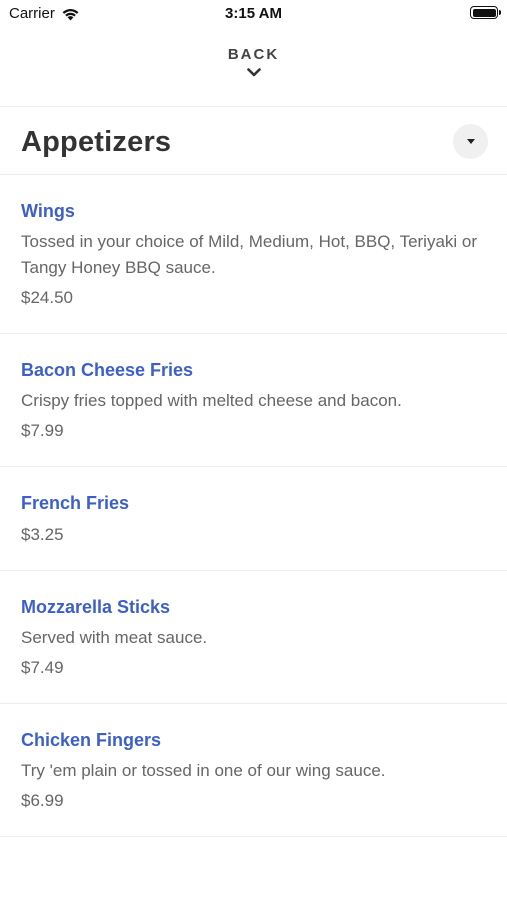 This screenshot has width=507, height=900. I want to click on item-price: $24.50, so click(47, 297).